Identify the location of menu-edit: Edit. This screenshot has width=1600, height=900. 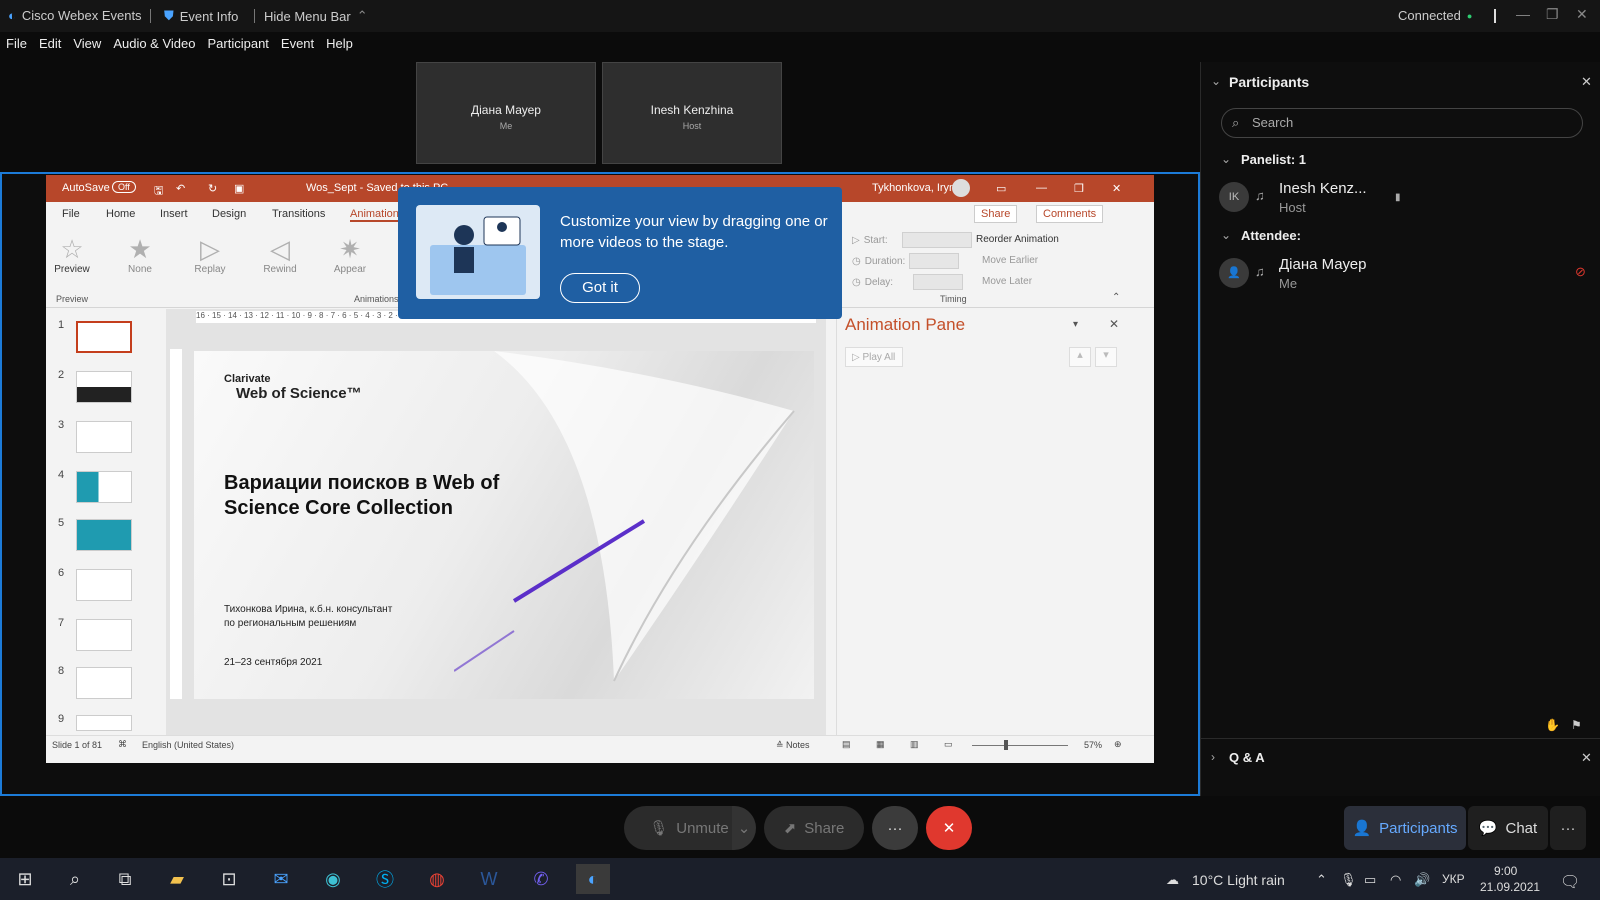
(50, 47).